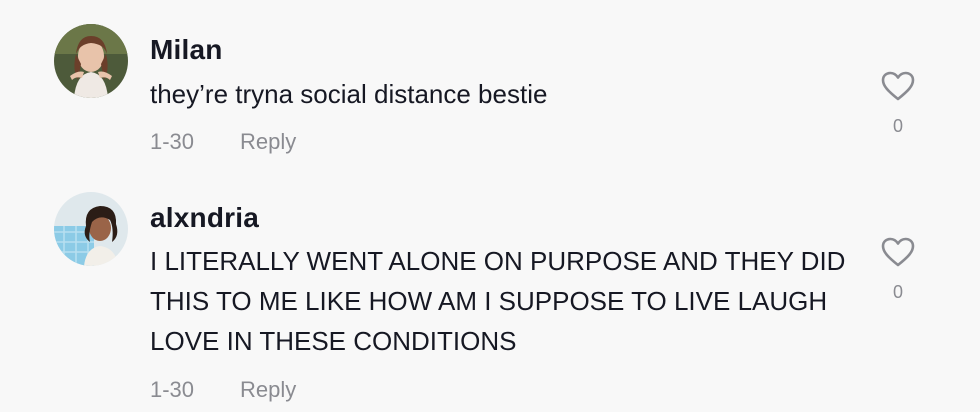 The height and width of the screenshot is (412, 980). I want to click on comment-text: they’re tryna social distance bestie, so click(349, 94).